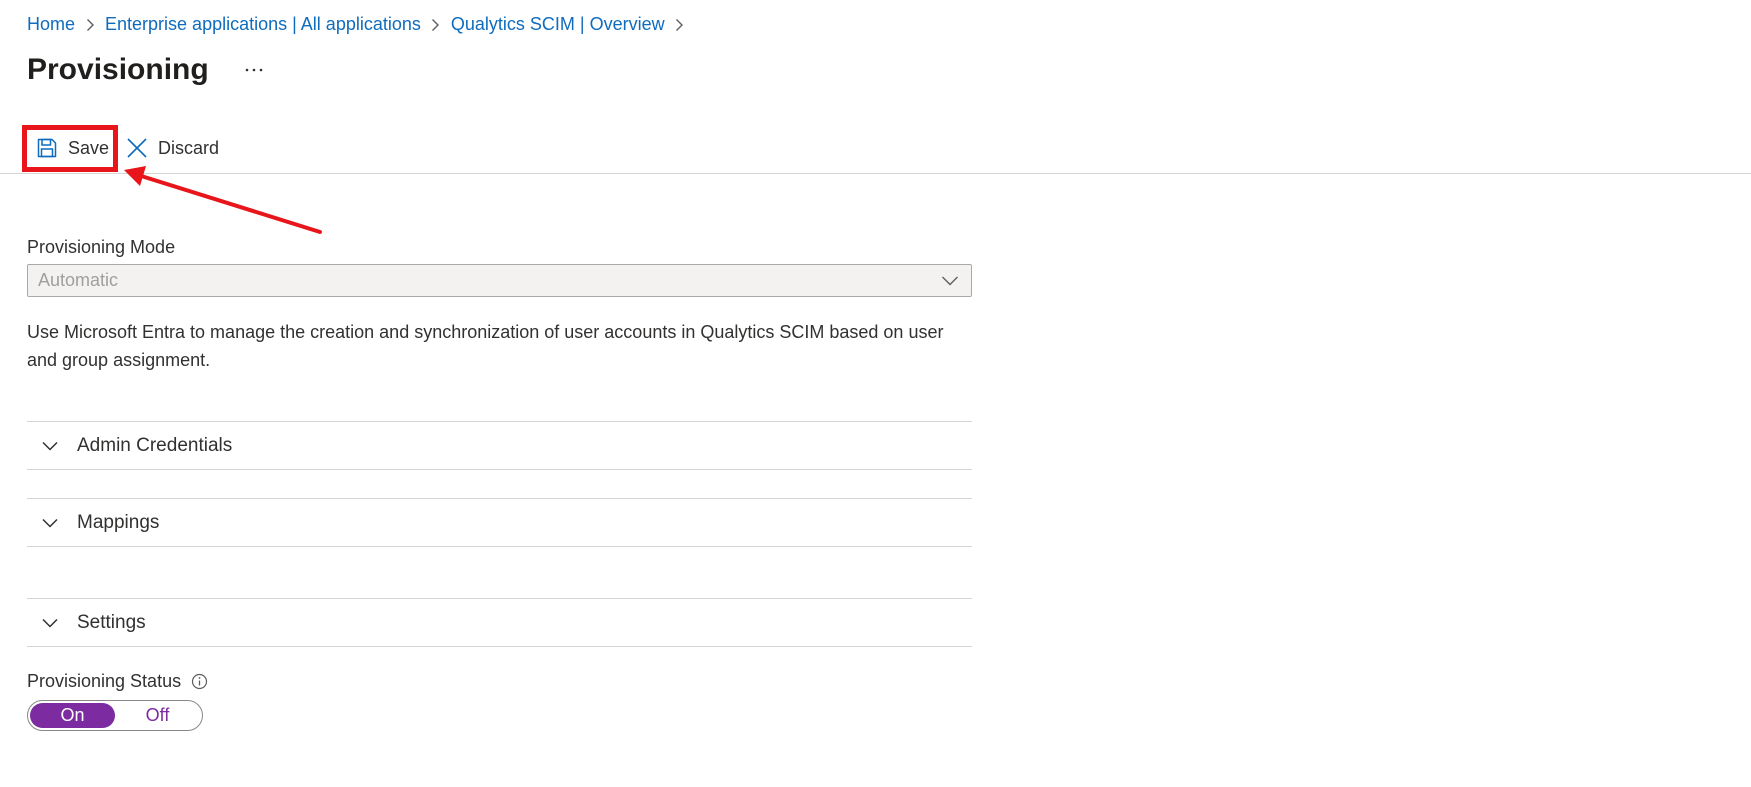  I want to click on provisioning-status-label: Provisioning Status, so click(104, 681).